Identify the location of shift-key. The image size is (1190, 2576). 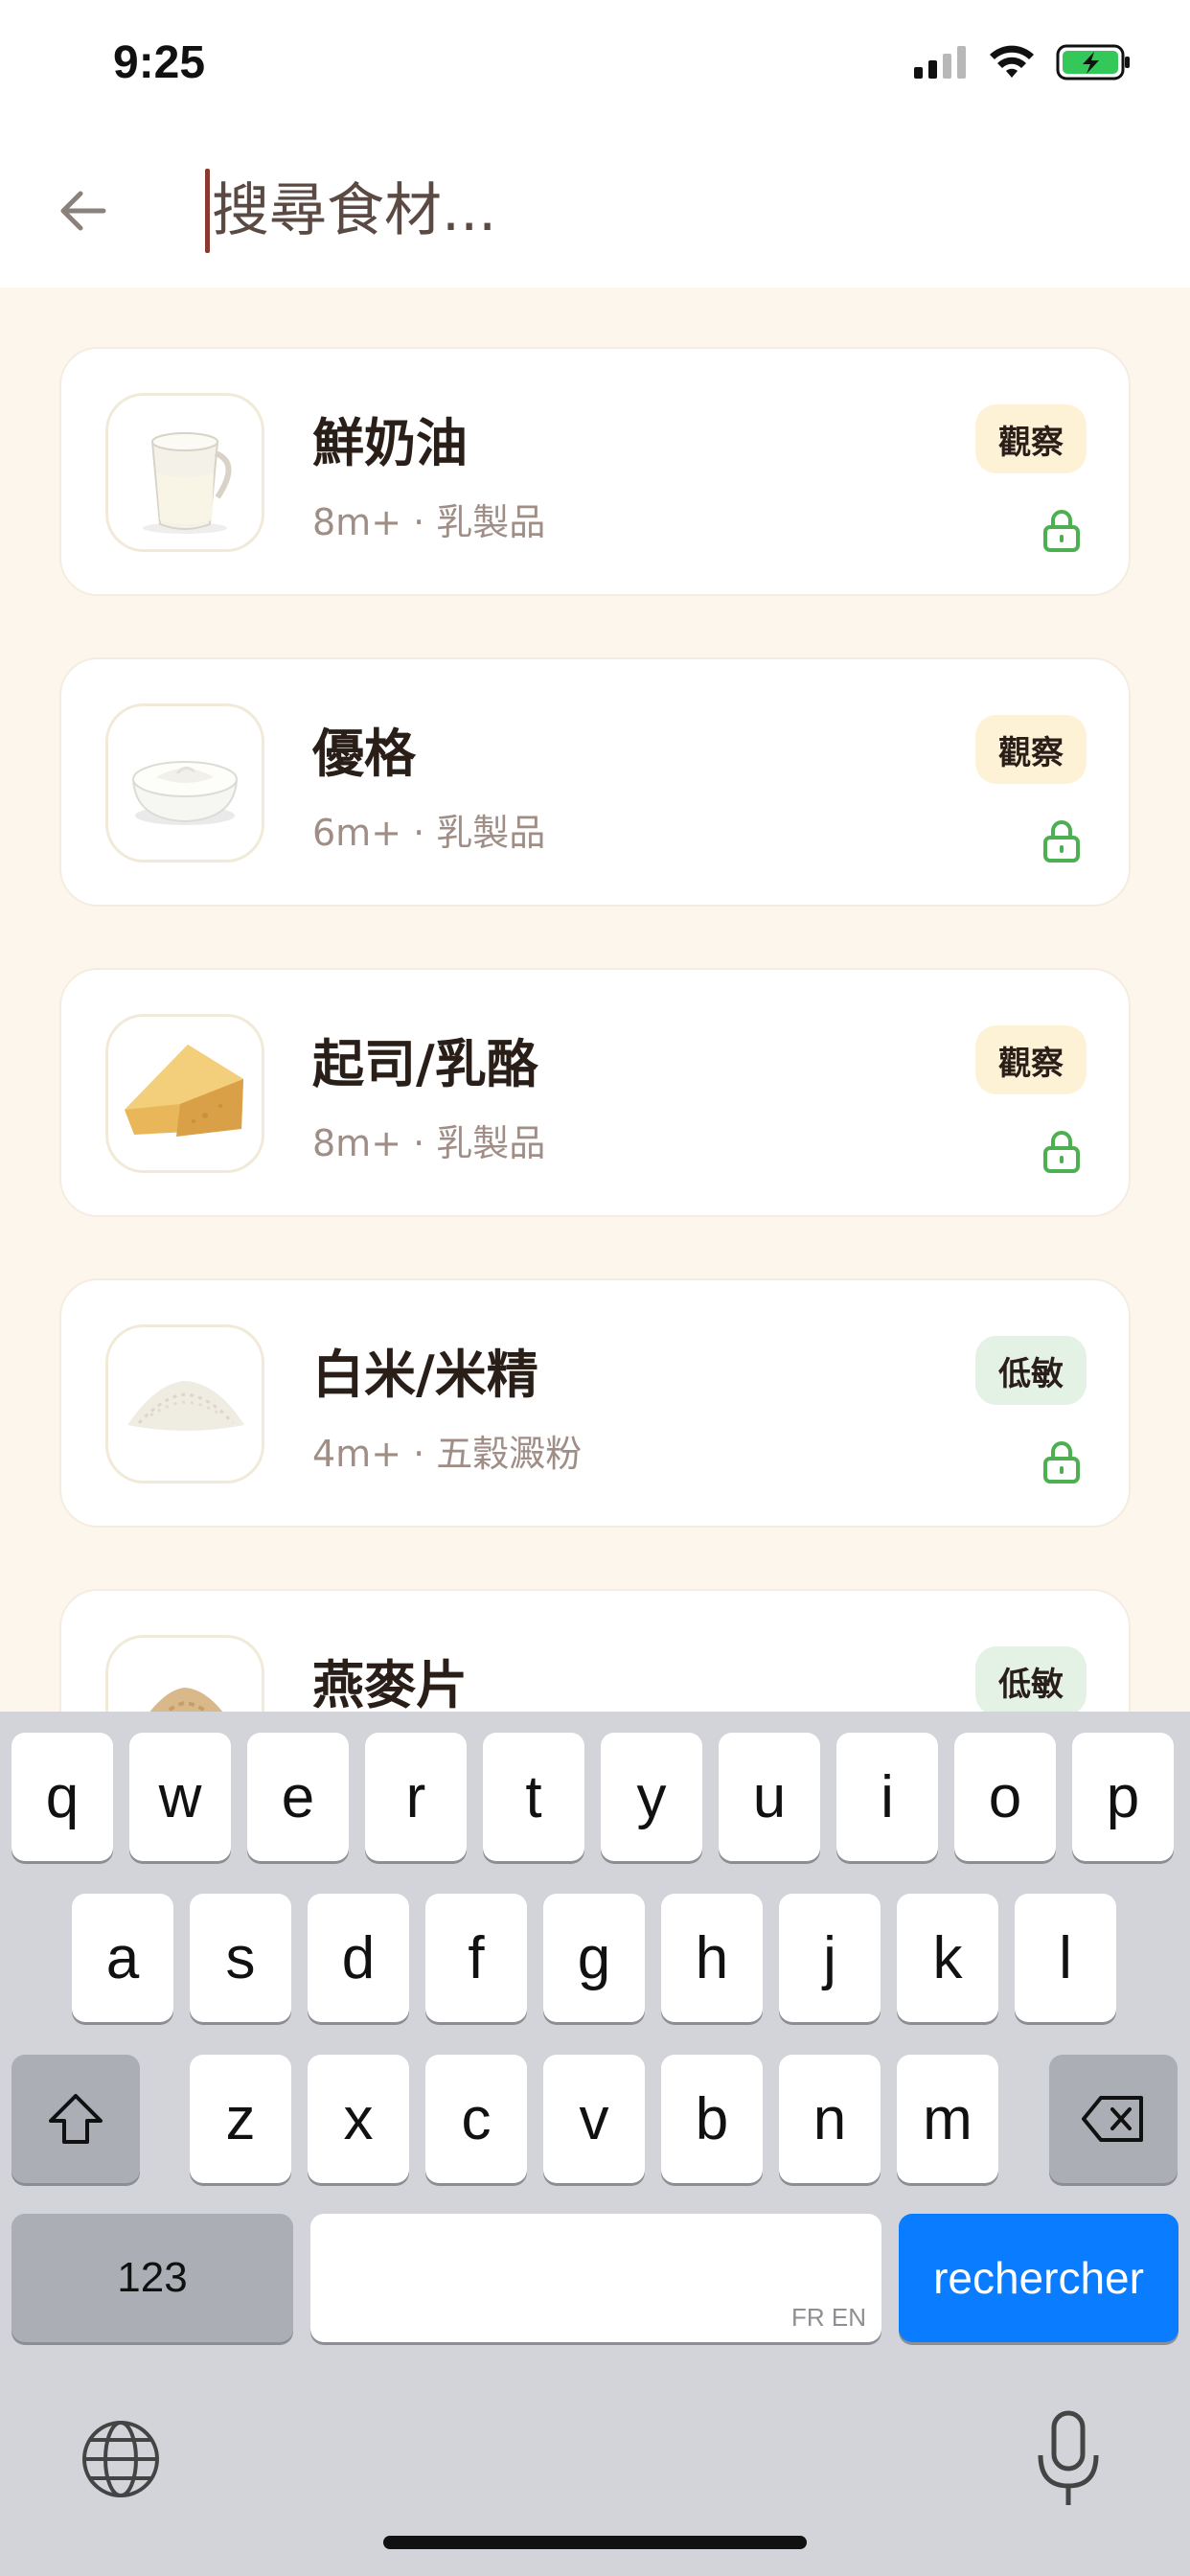
(76, 2119).